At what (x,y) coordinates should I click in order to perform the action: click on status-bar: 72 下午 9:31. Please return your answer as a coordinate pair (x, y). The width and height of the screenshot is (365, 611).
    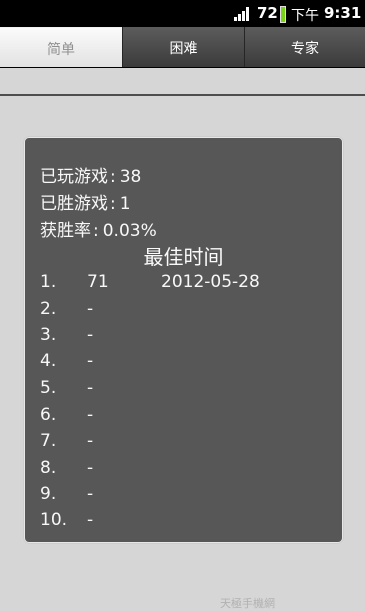
    Looking at the image, I should click on (182, 13).